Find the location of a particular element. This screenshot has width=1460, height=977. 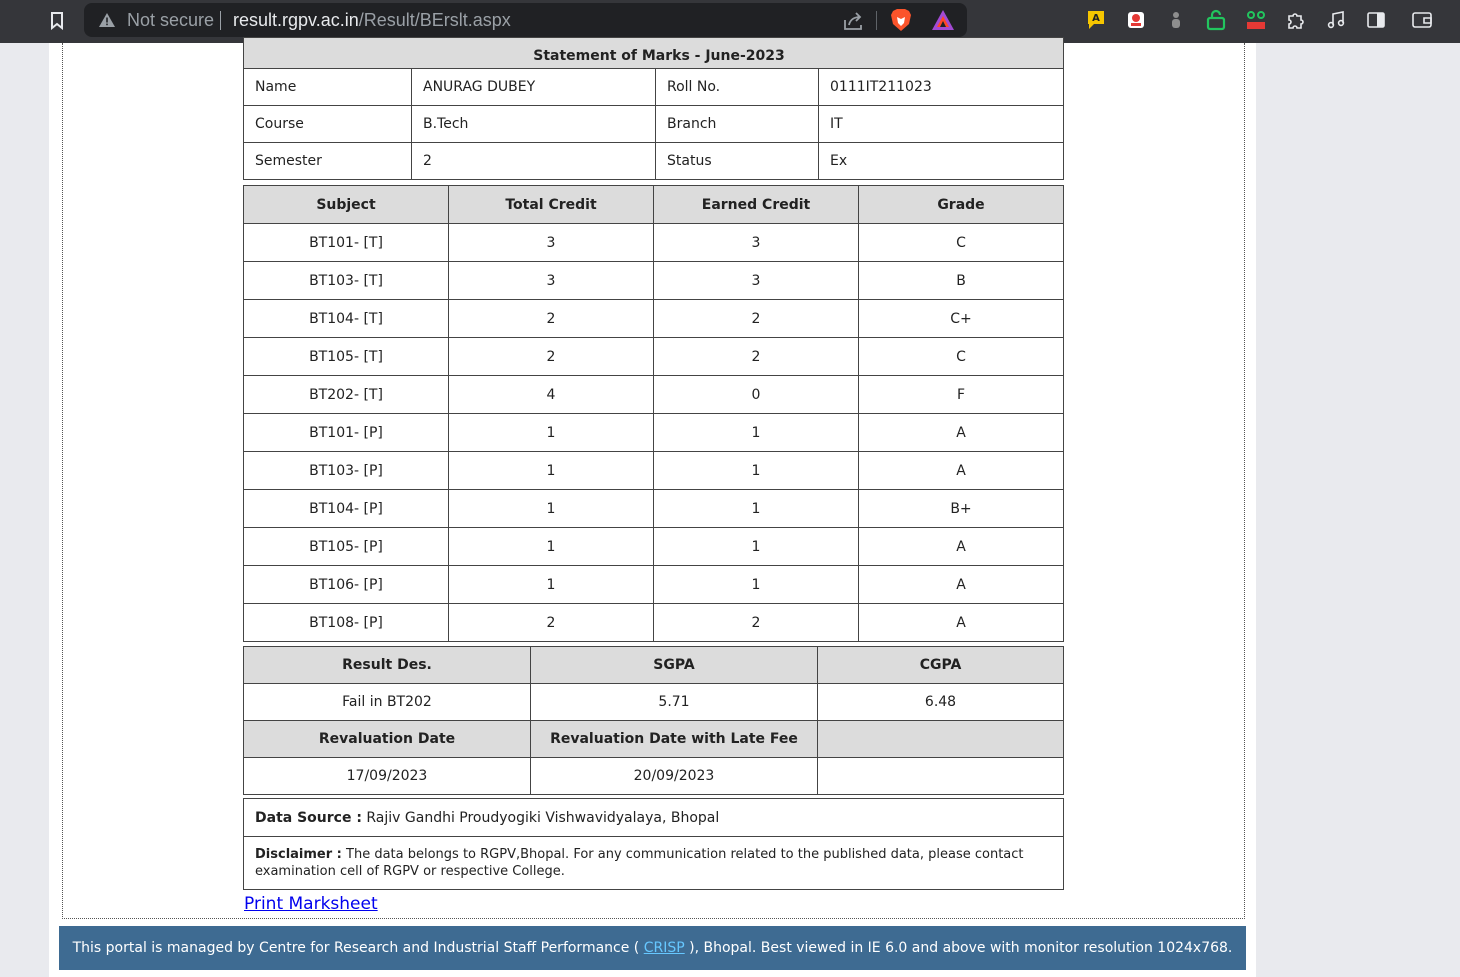

table-row: BT202- [T] 4 0 F is located at coordinates (653, 394).